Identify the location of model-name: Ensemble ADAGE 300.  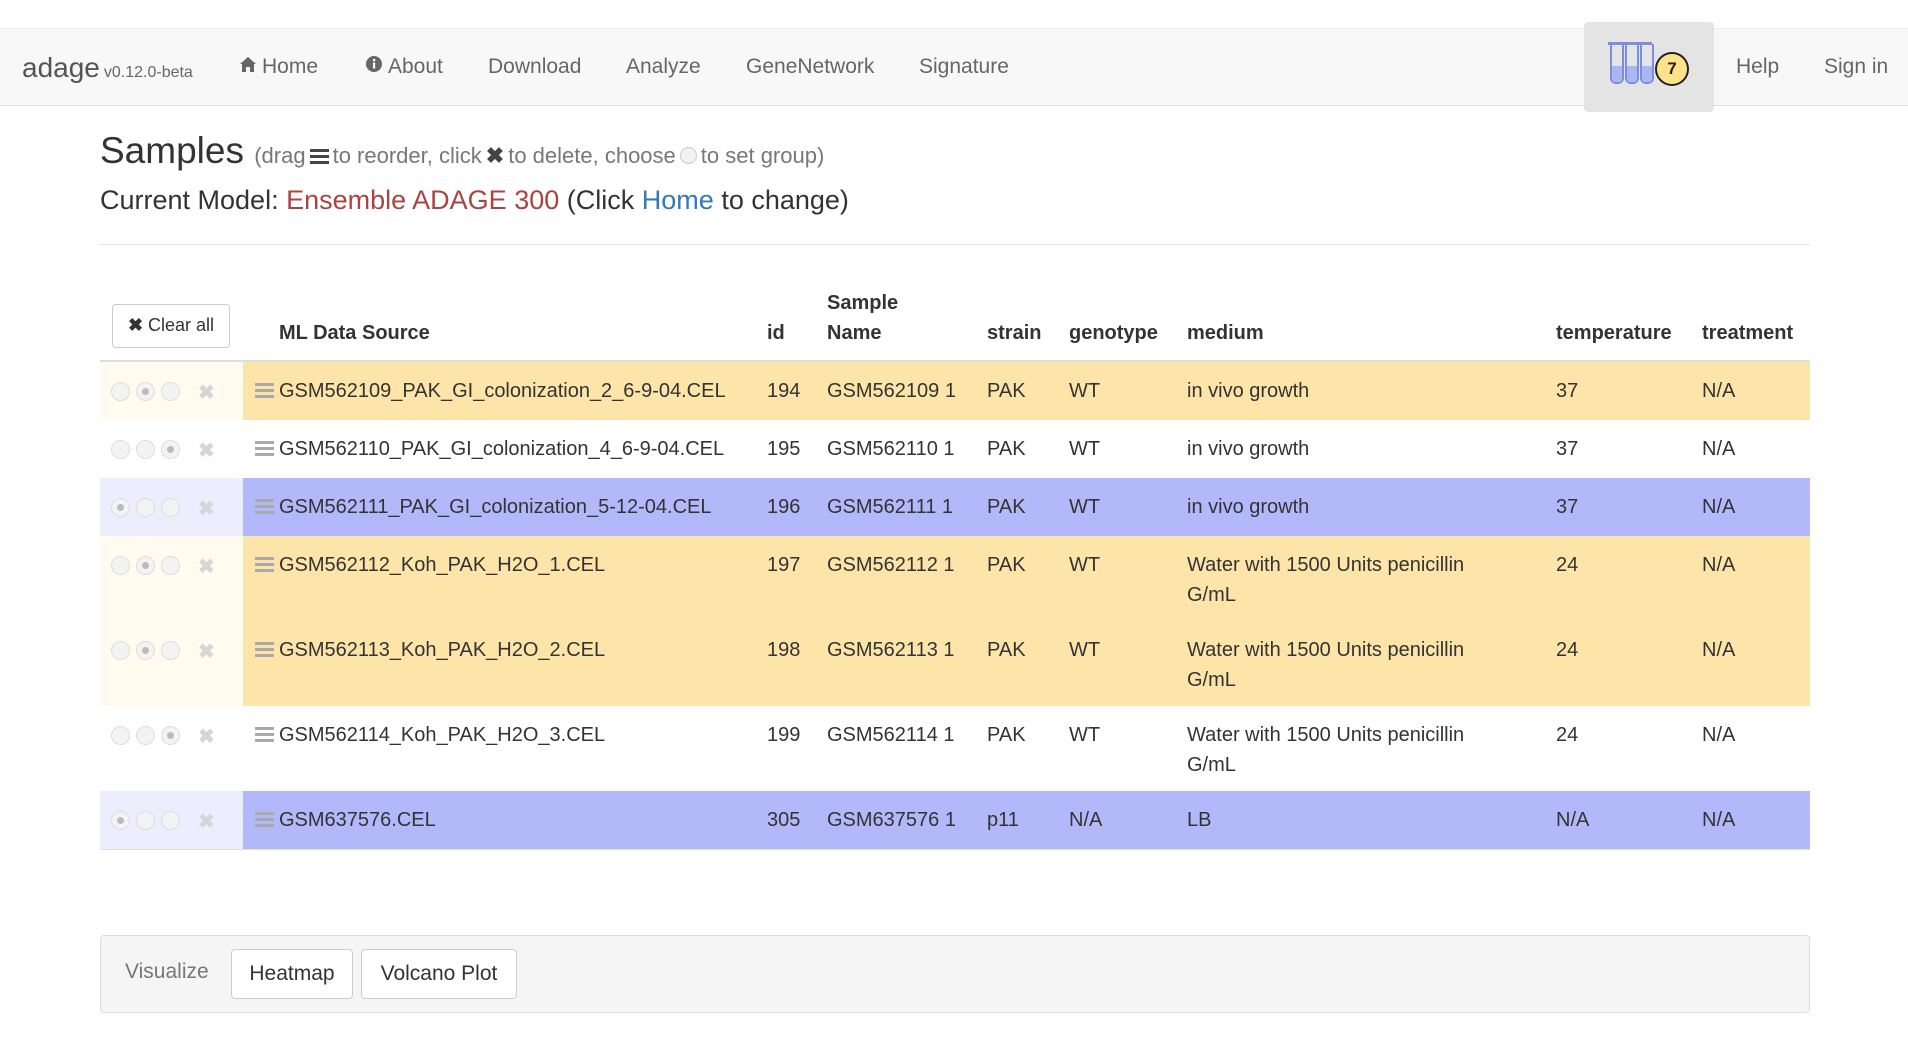
(423, 200).